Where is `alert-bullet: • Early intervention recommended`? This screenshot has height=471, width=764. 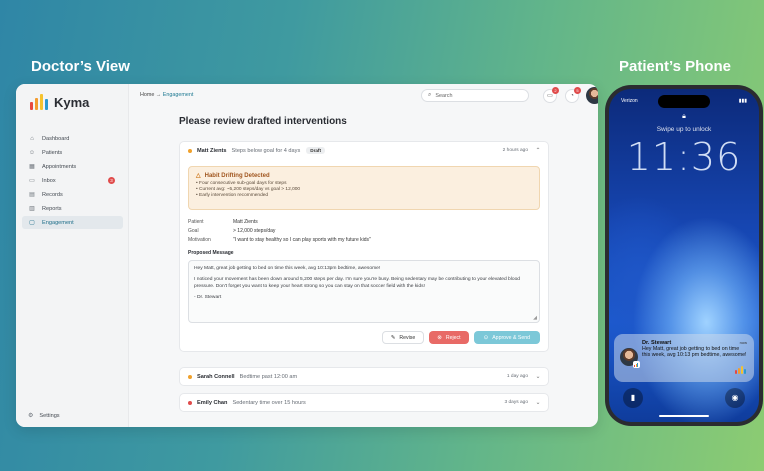
alert-bullet: • Early intervention recommended is located at coordinates (232, 196).